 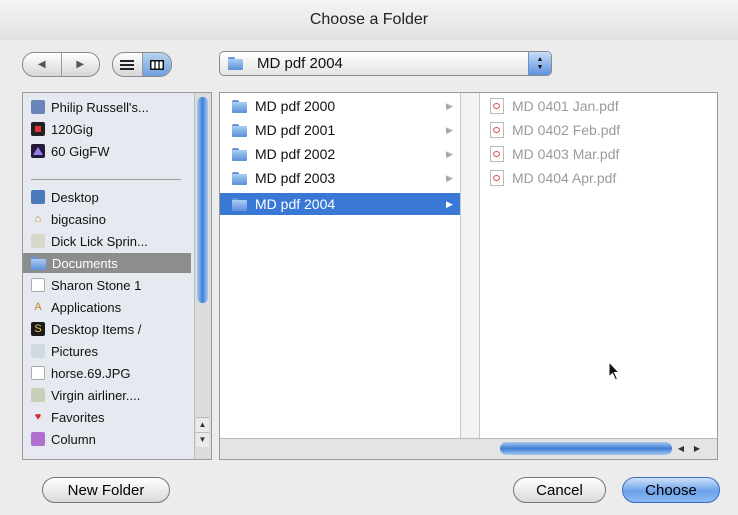 I want to click on folder-name: MD pdf 2000, so click(x=295, y=106).